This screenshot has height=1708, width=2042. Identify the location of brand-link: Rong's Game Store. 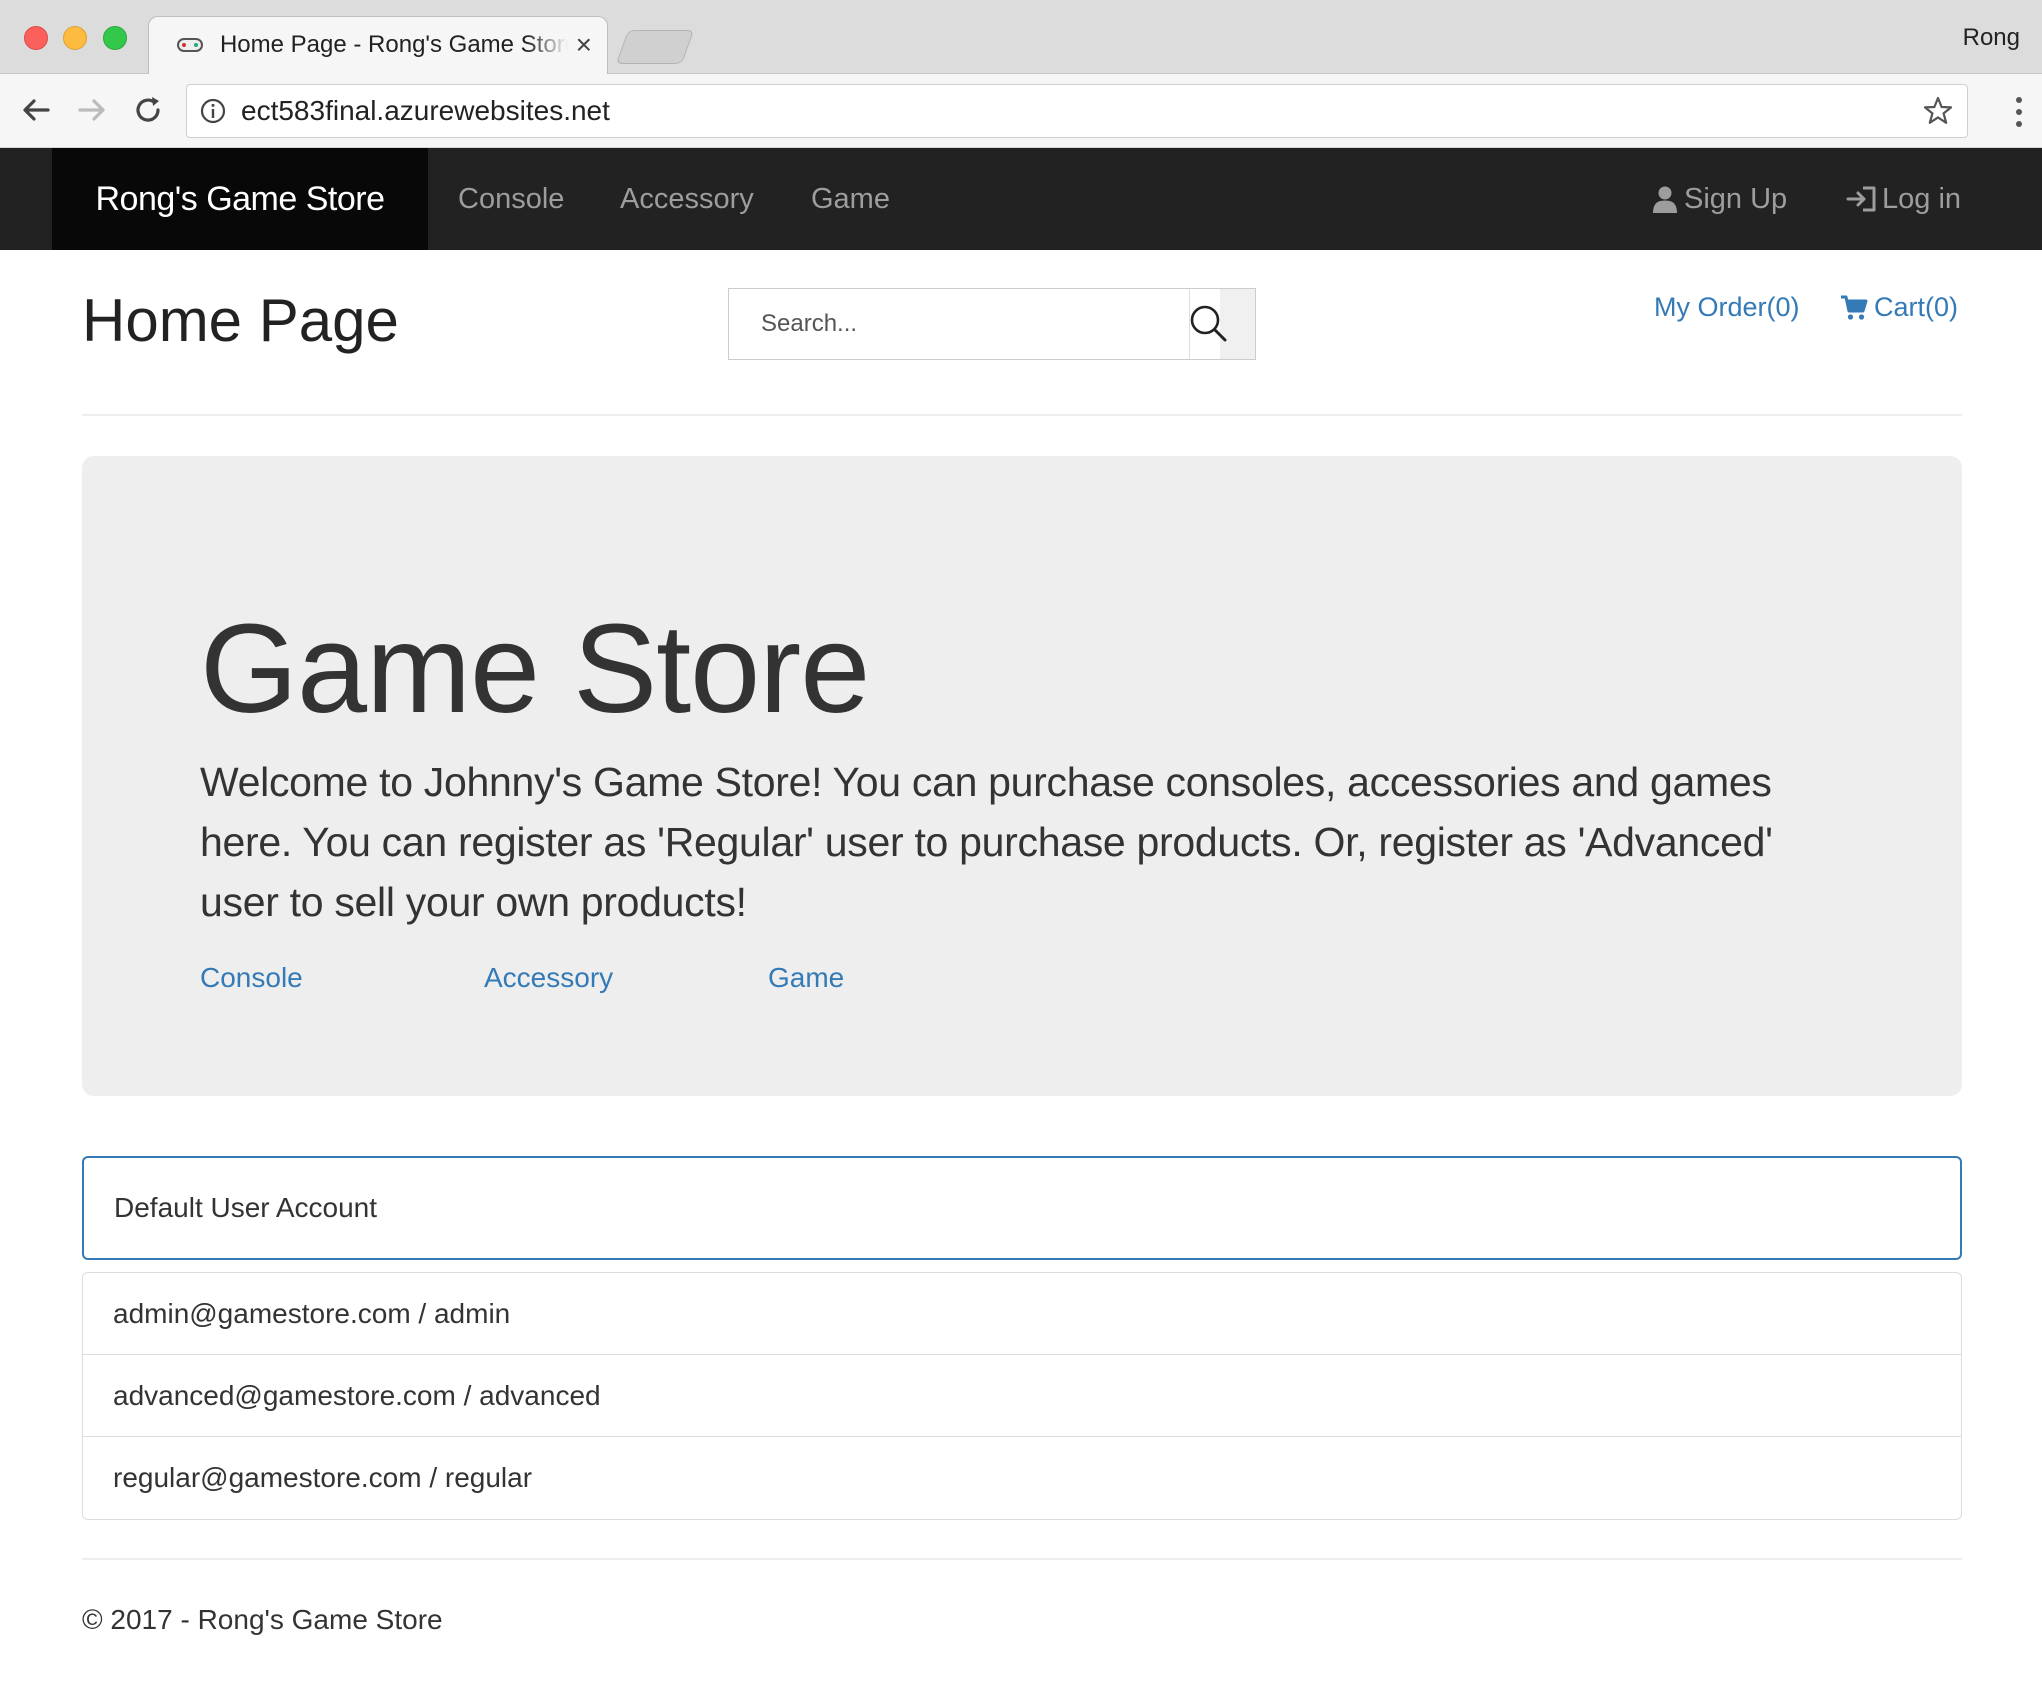
(240, 199).